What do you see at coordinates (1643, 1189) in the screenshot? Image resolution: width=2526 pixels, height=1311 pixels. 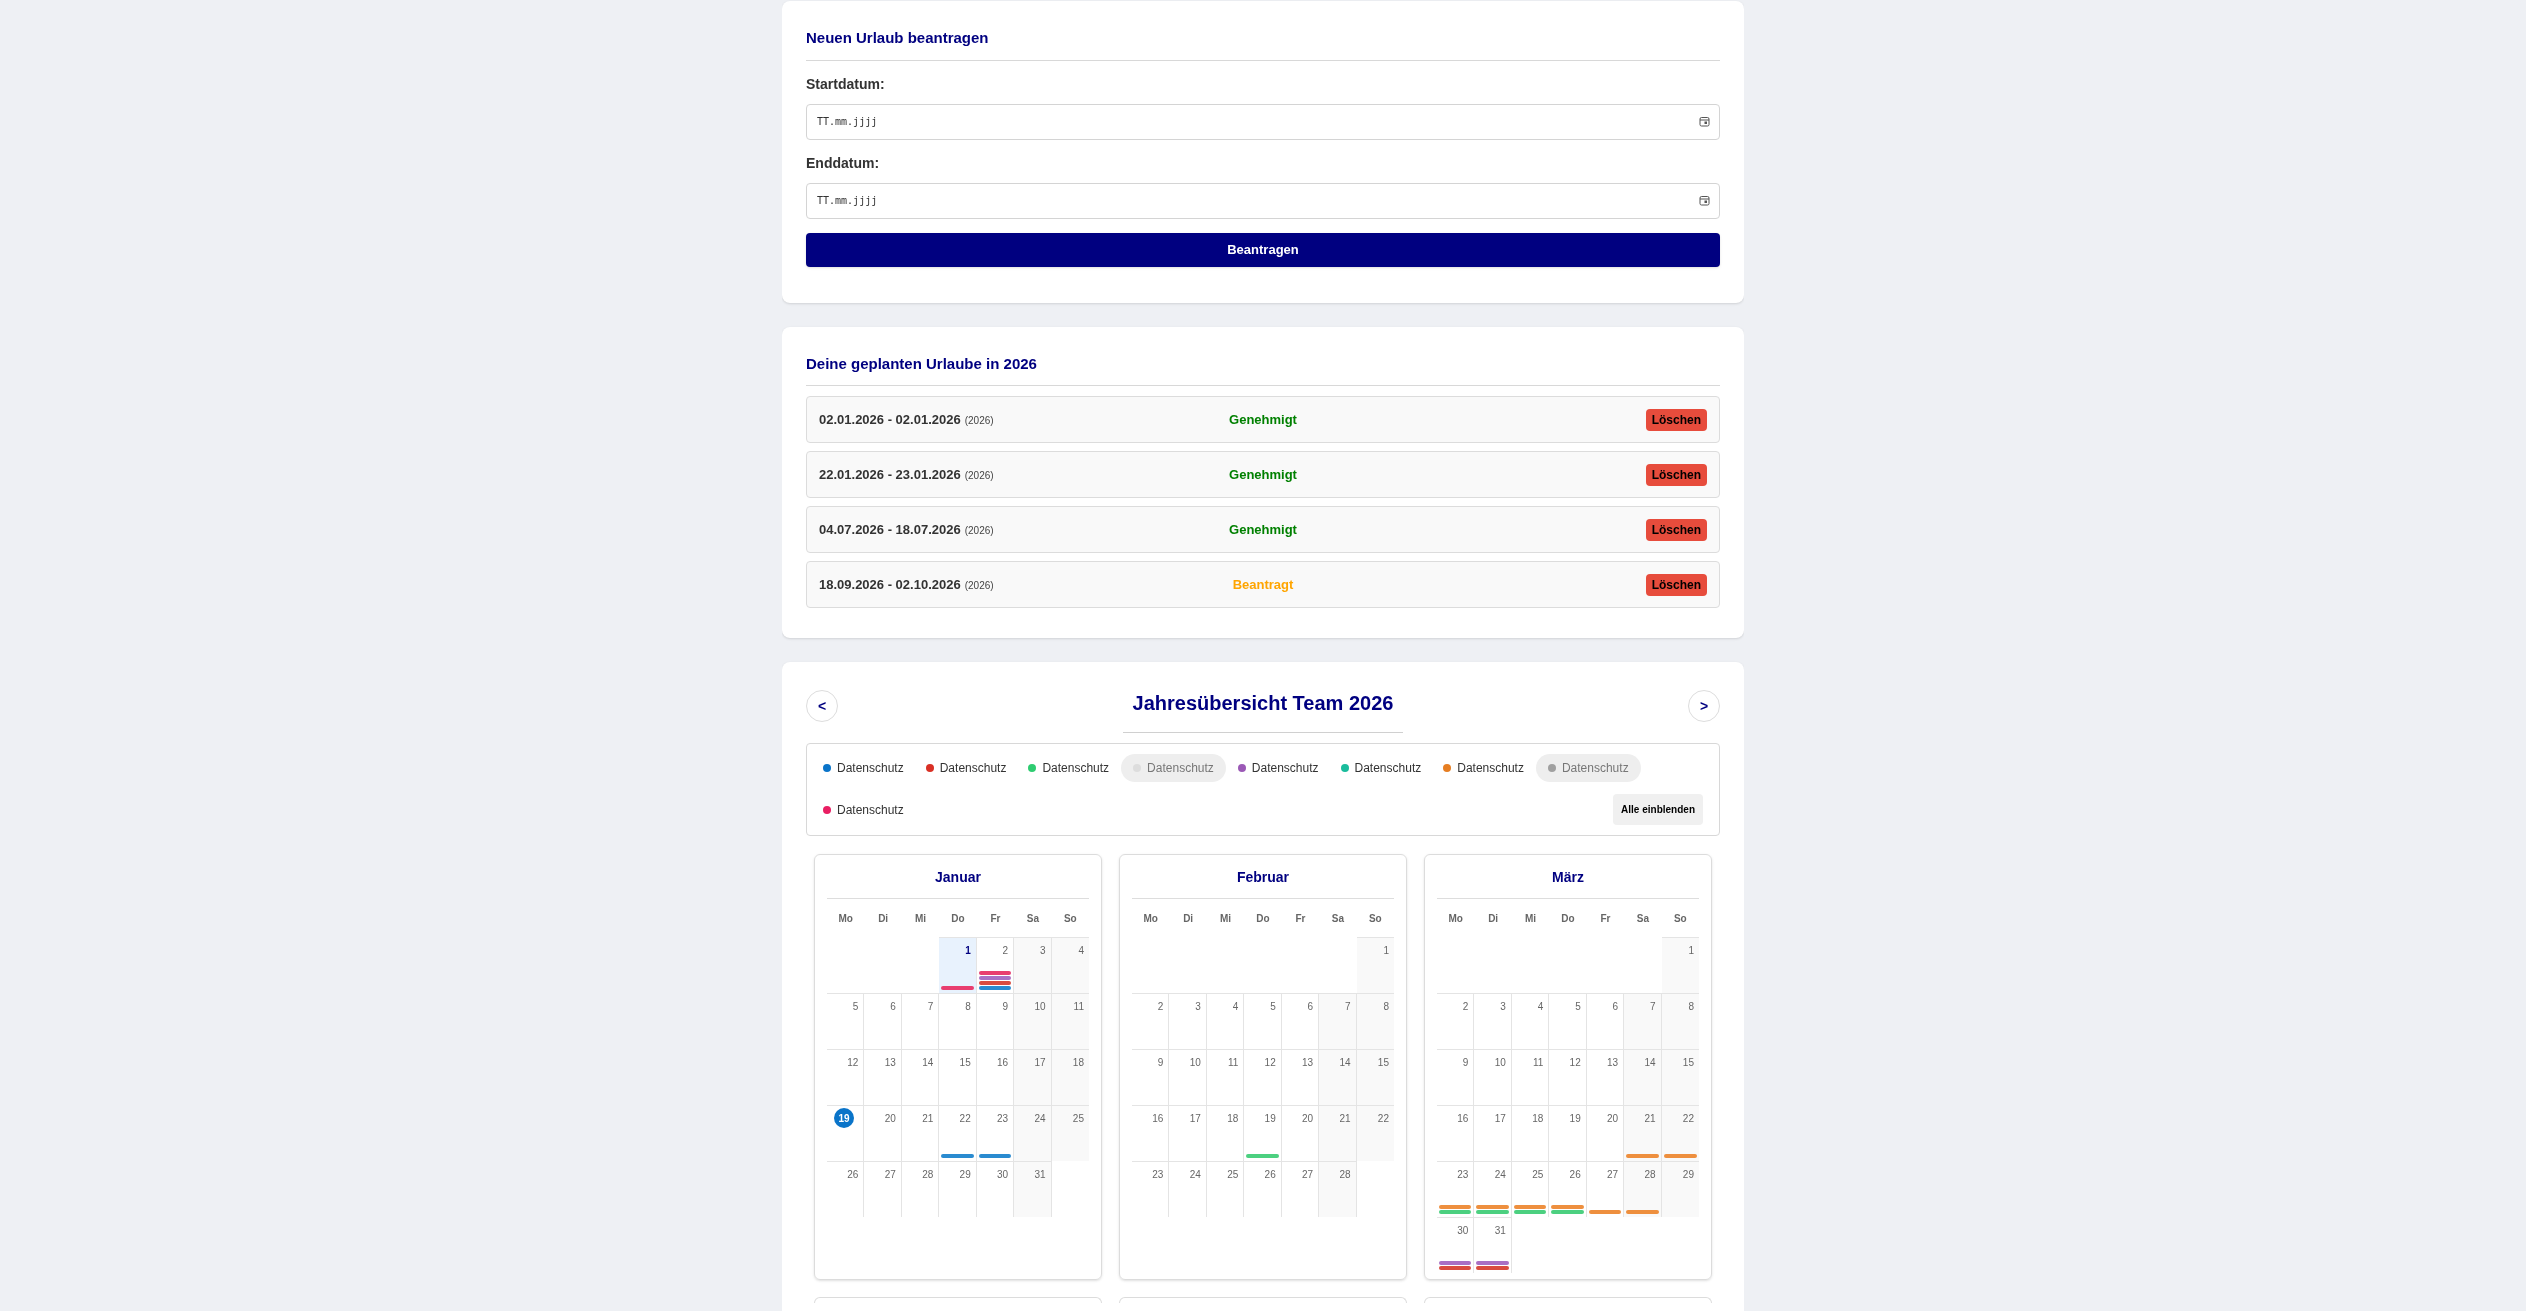 I see `day-cell: 28` at bounding box center [1643, 1189].